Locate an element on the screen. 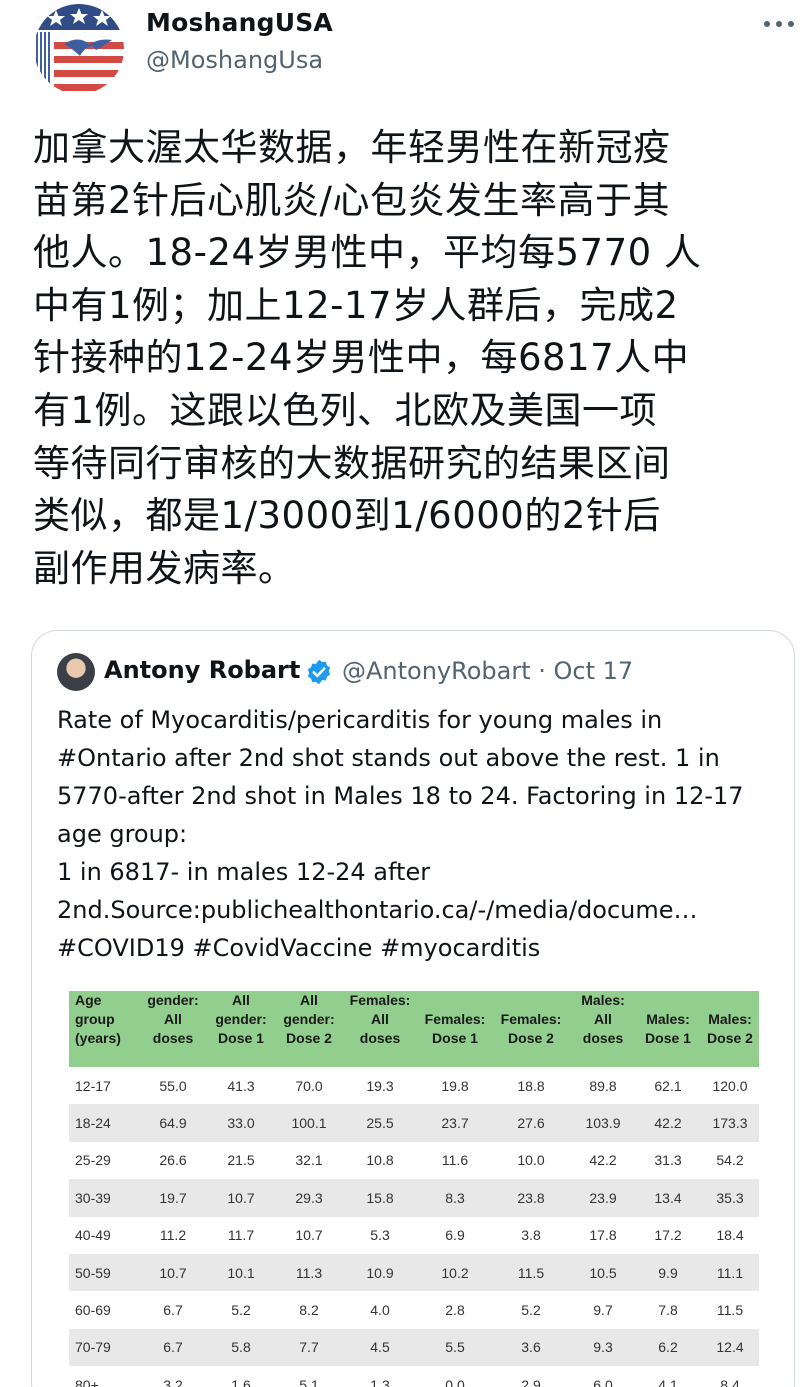 The height and width of the screenshot is (1387, 812). quoted-text-line: age group: is located at coordinates (122, 834).